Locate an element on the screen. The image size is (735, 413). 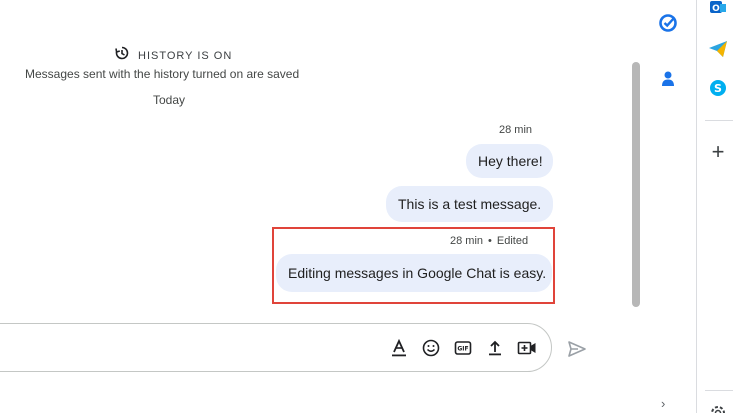
skype-icon: S is located at coordinates (718, 88).